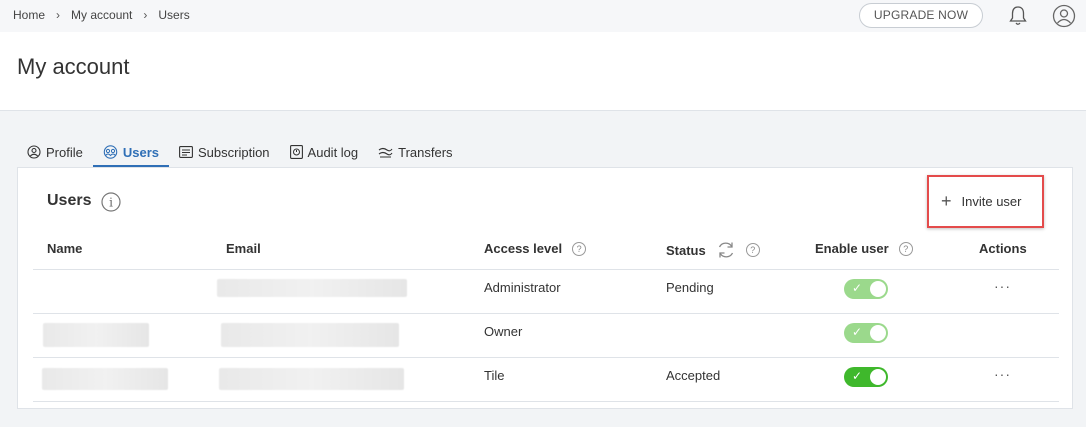 The width and height of the screenshot is (1086, 427). What do you see at coordinates (543, 16) in the screenshot?
I see `top-bar: Home › My account › Users UPGRADE NOW` at bounding box center [543, 16].